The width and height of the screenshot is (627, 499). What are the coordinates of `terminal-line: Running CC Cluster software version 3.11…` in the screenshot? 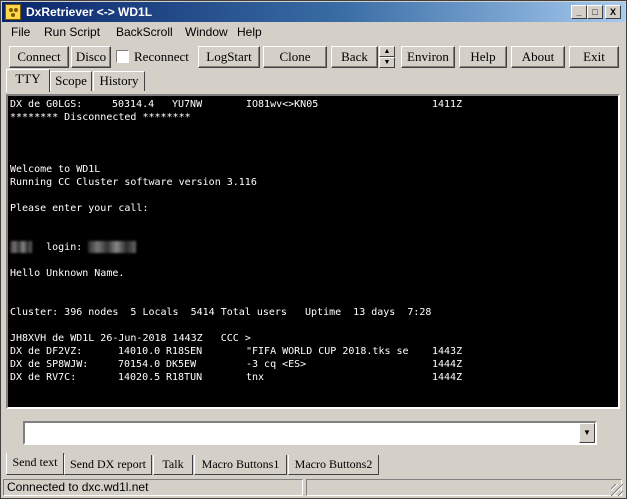 It's located at (133, 182).